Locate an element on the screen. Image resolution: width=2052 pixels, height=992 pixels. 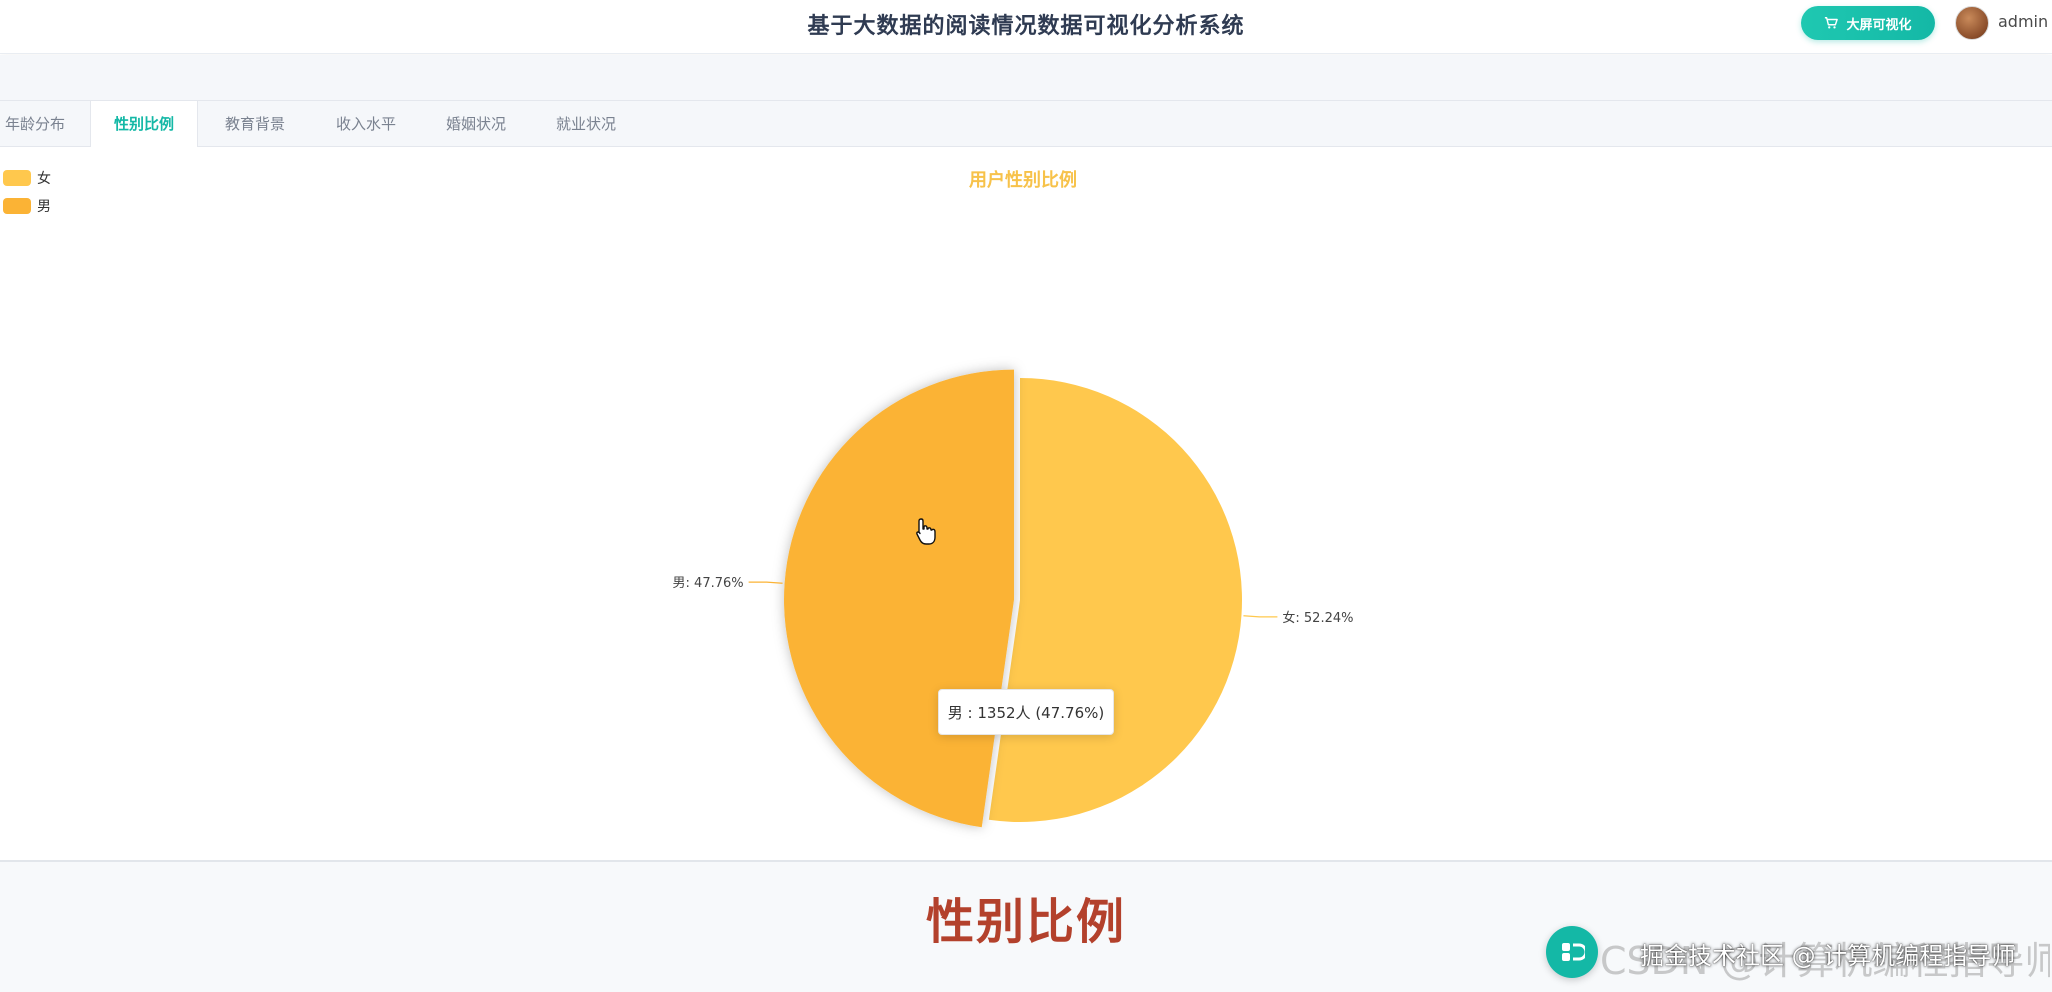
legend-label-0: 女 is located at coordinates (44, 178).